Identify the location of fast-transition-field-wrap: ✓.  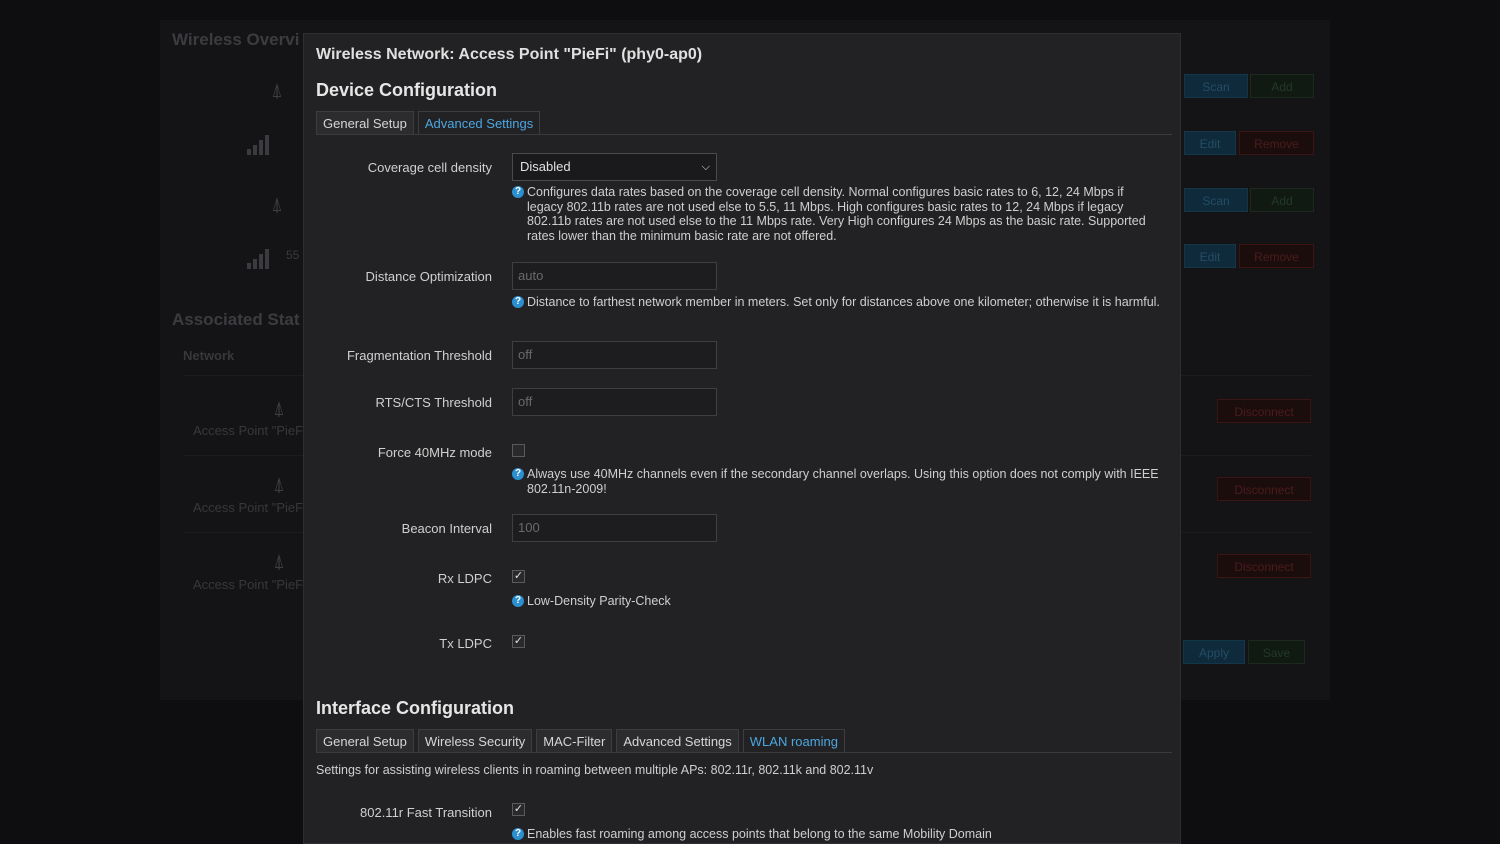
(518, 809).